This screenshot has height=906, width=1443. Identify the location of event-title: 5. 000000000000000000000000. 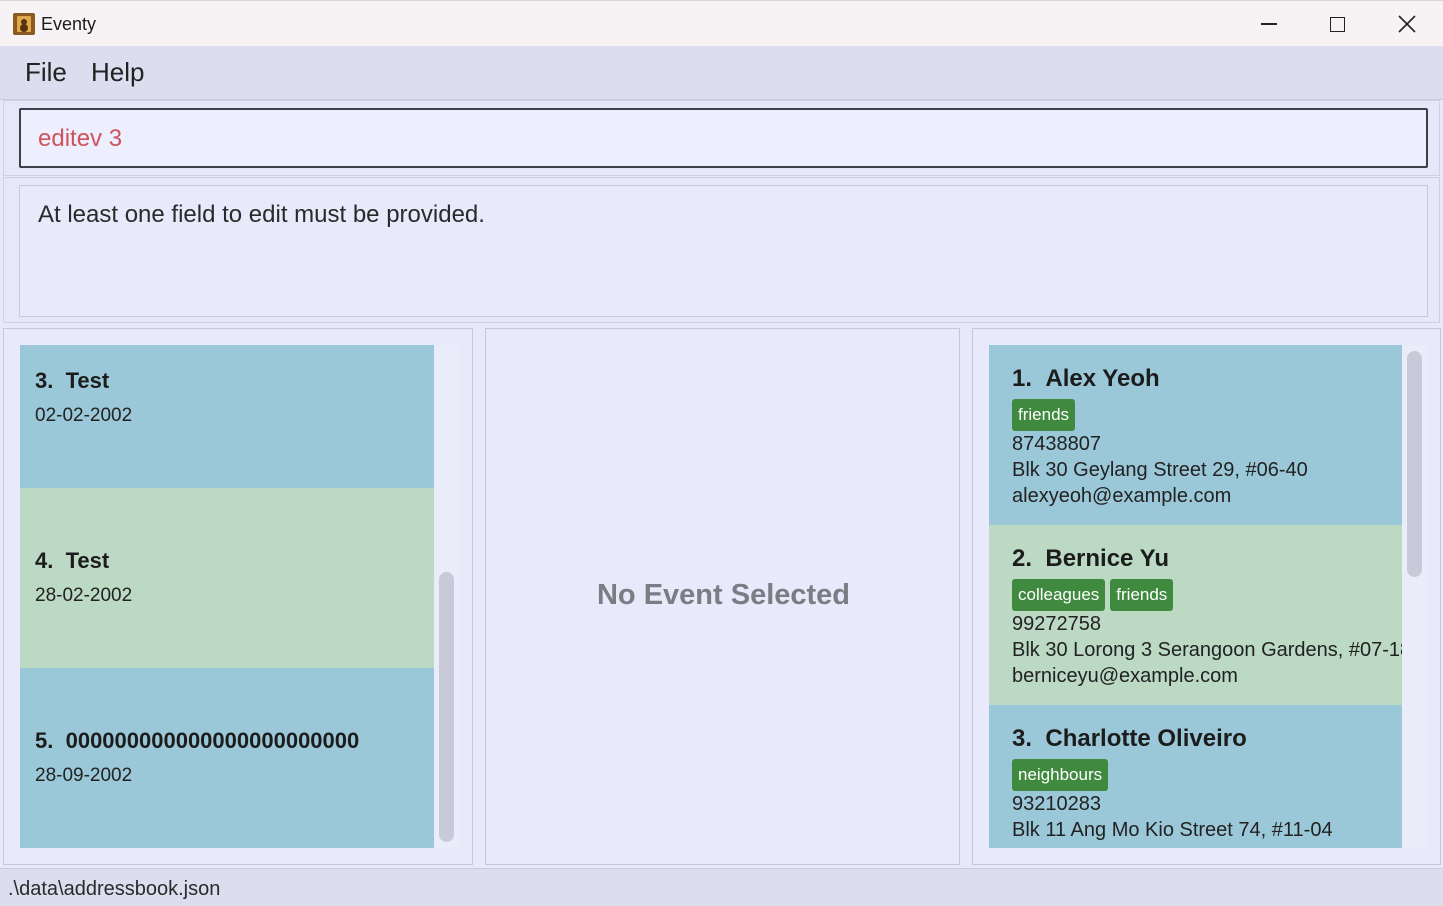
(197, 740).